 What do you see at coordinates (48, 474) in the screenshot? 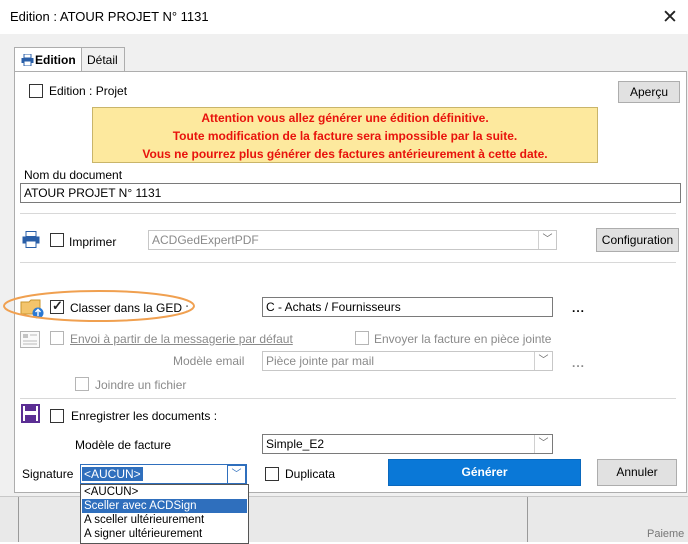
I see `signature-label: Signature` at bounding box center [48, 474].